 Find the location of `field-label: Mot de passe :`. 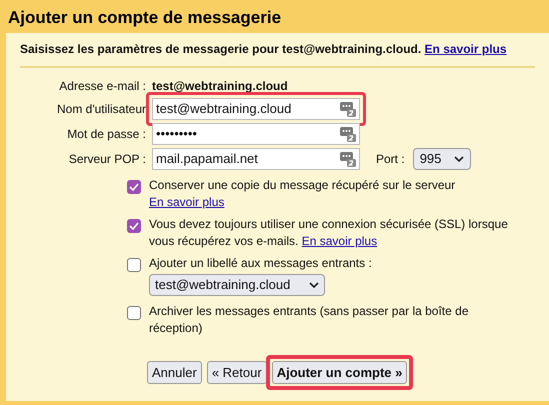

field-label: Mot de passe : is located at coordinates (106, 134).